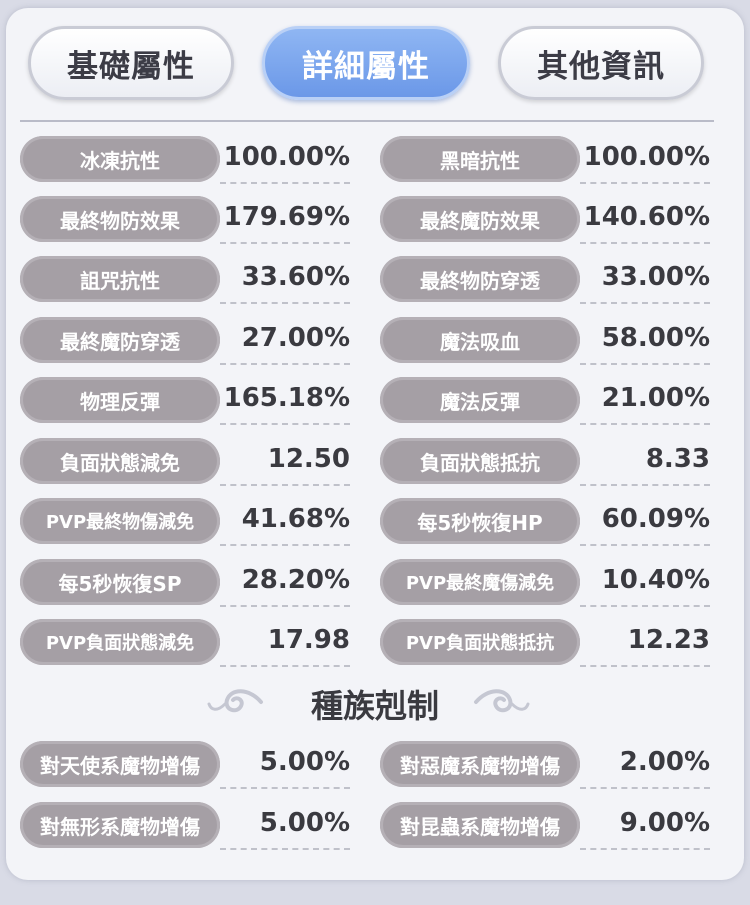 This screenshot has width=750, height=905. Describe the element at coordinates (131, 63) in the screenshot. I see `tab-basic-attributes: 基礎屬性` at that location.